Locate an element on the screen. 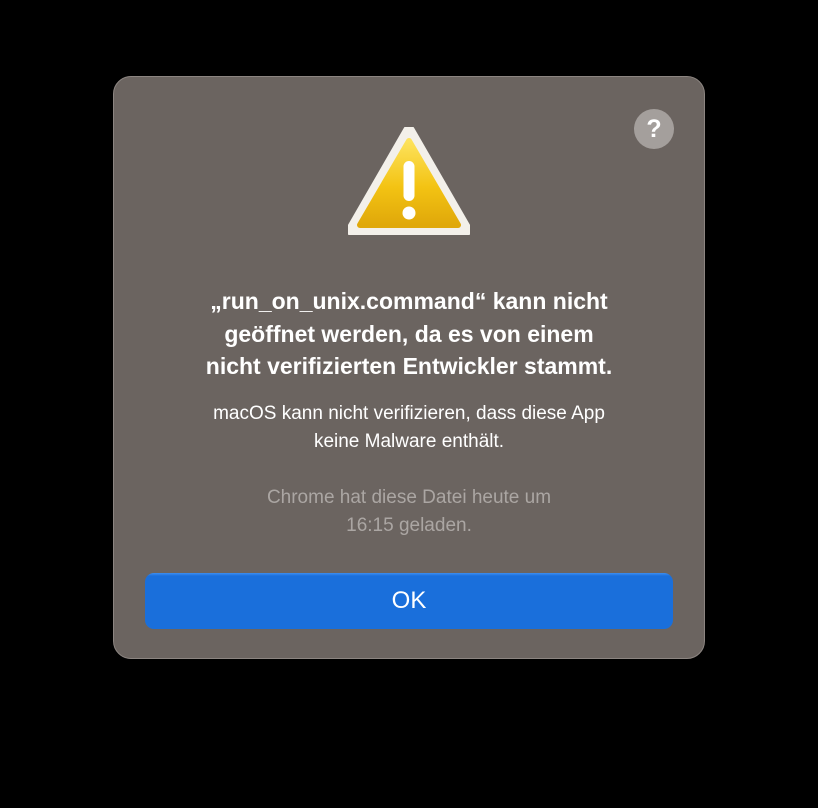  ok-button: OK is located at coordinates (409, 601).